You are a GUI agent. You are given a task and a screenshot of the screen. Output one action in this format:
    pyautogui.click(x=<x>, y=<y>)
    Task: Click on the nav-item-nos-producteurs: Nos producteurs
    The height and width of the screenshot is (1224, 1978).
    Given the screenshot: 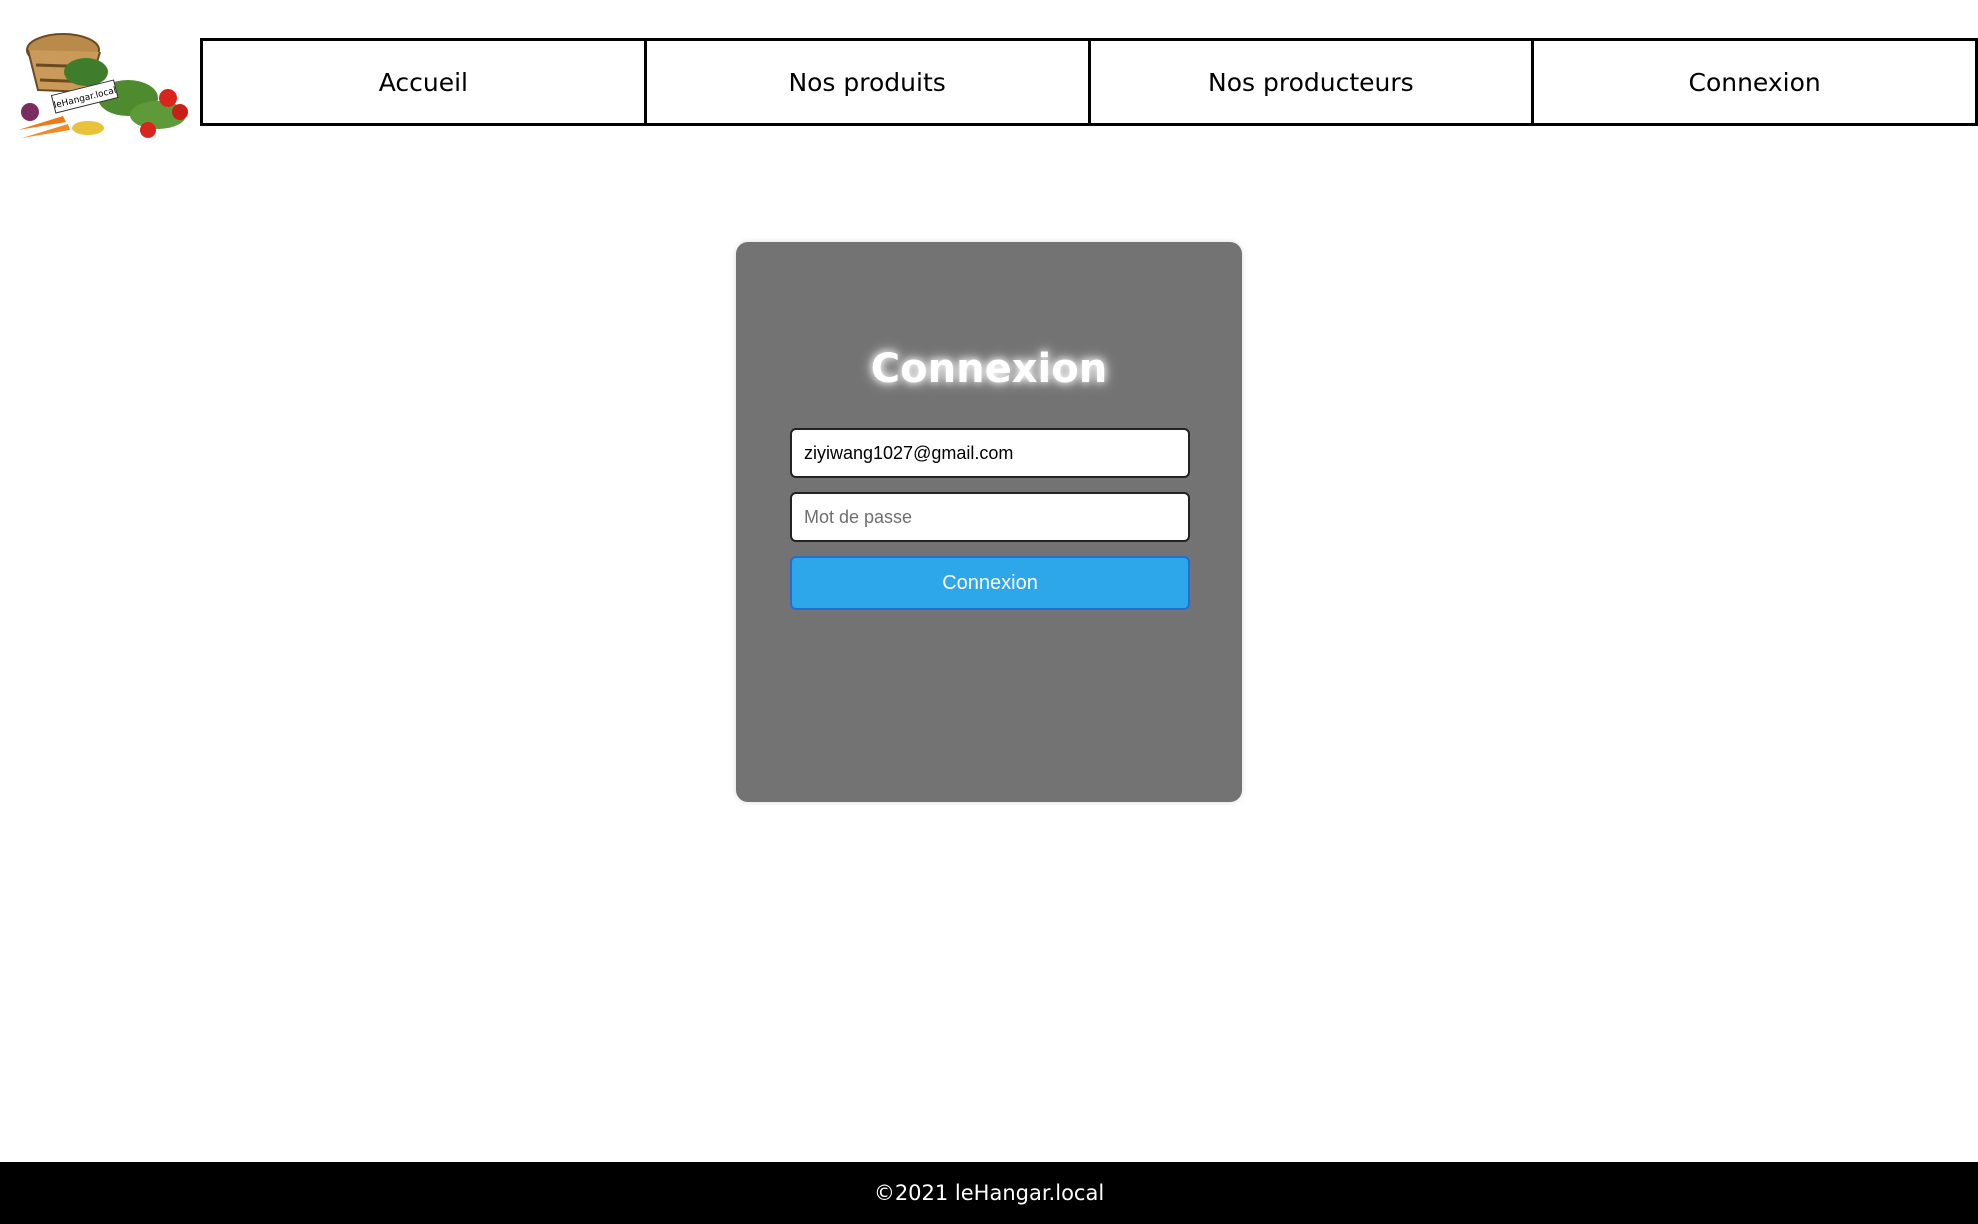 What is the action you would take?
    pyautogui.click(x=1311, y=82)
    